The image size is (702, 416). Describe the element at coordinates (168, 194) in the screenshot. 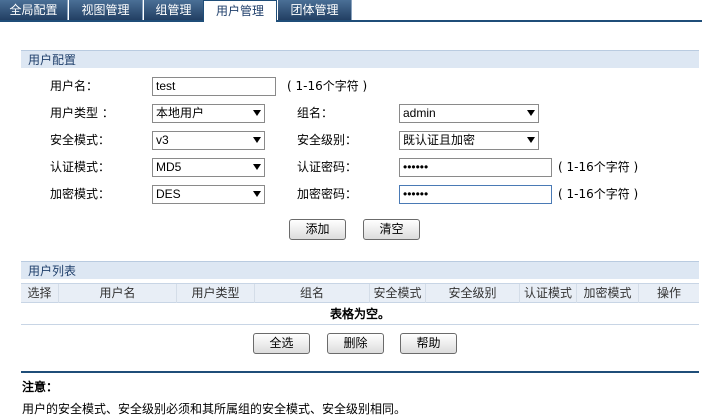

I see `encryption-mode-value: DES` at that location.